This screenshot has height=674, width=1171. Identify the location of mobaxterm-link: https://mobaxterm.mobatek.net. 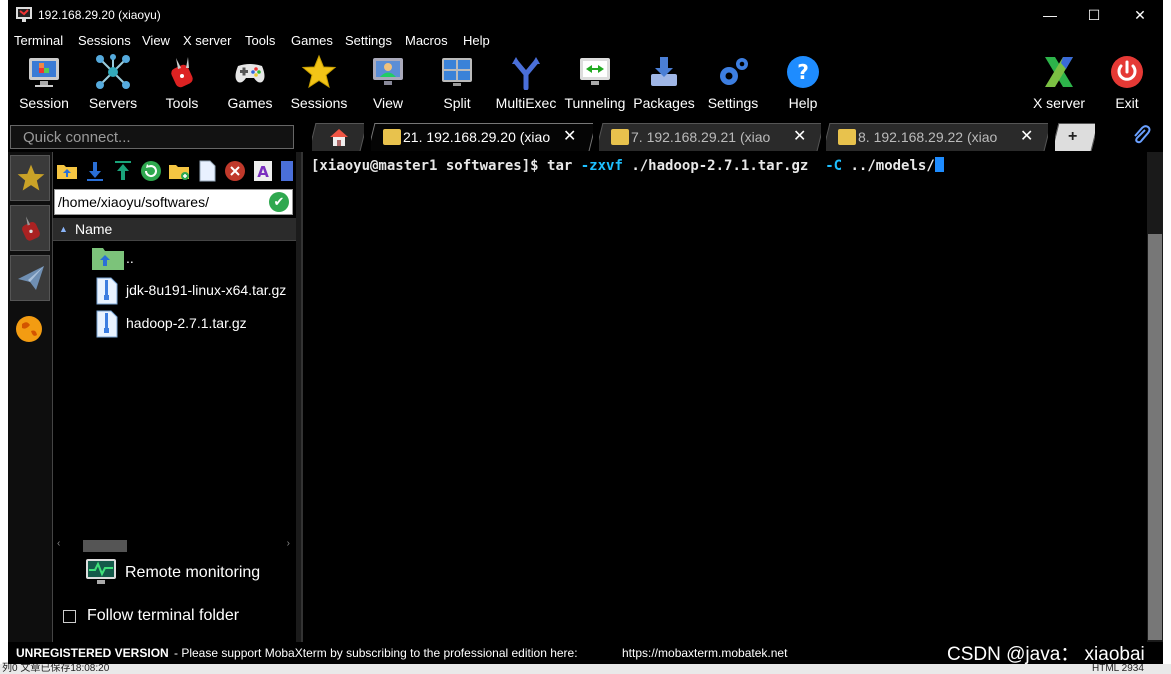
(704, 653).